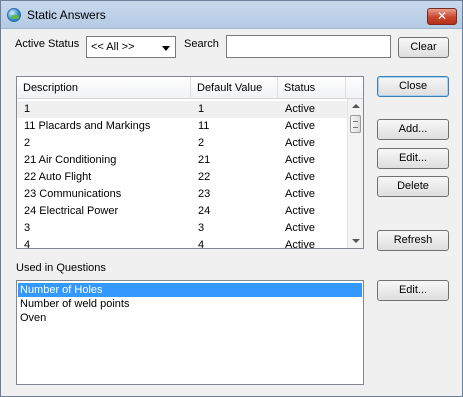 This screenshot has height=397, width=463. I want to click on scroll-up-arrow-icon, so click(356, 106).